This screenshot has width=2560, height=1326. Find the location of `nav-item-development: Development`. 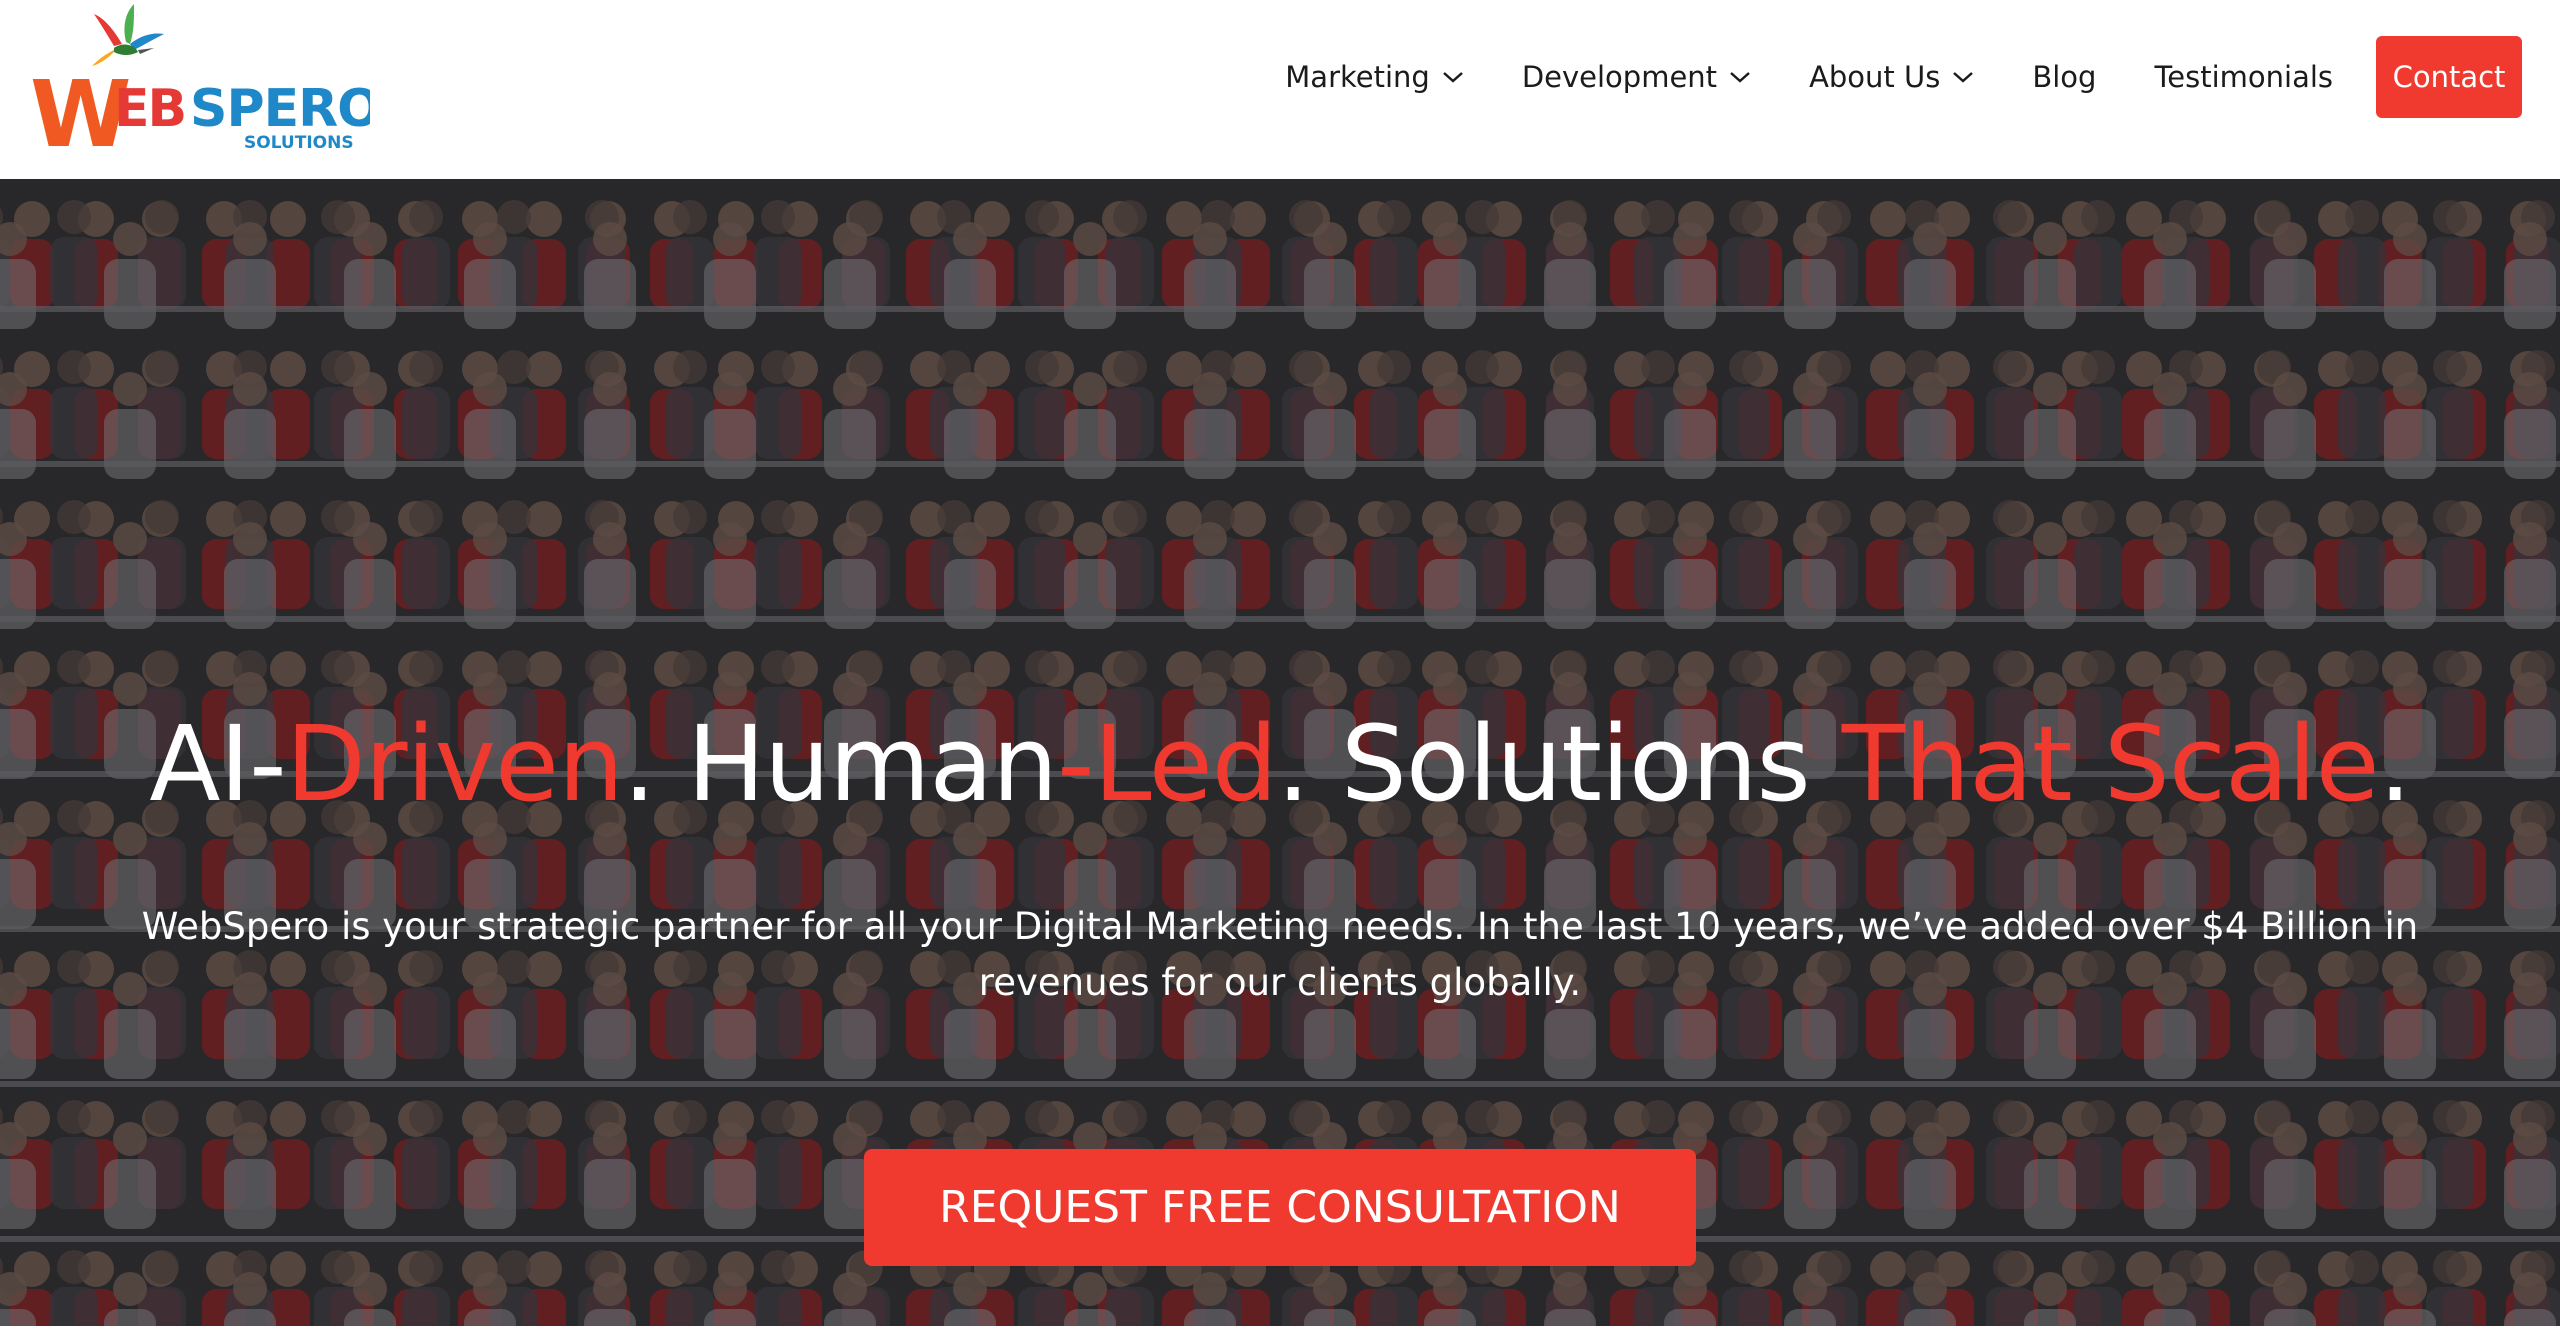

nav-item-development: Development is located at coordinates (1636, 77).